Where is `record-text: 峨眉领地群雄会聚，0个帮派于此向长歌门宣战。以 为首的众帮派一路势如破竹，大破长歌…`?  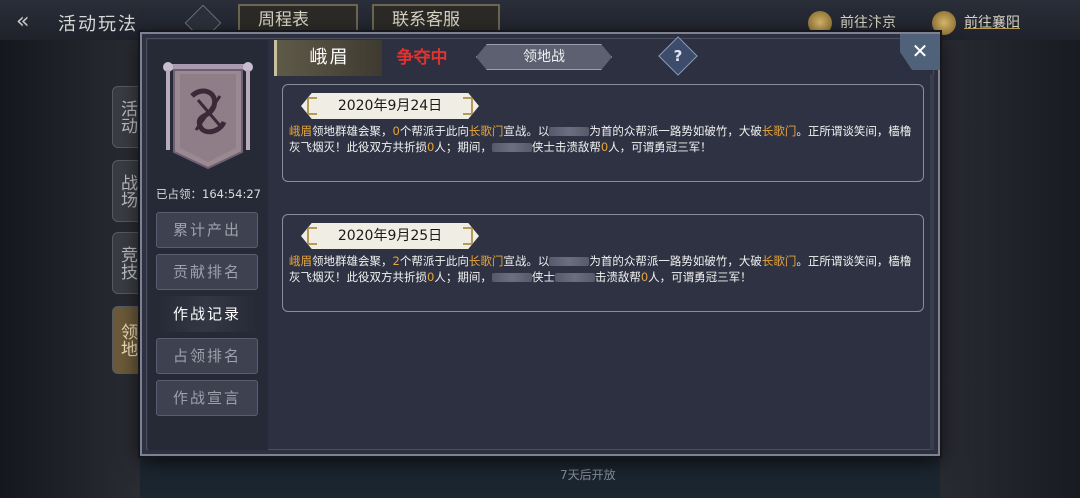
record-text: 峨眉领地群雄会聚，0个帮派于此向长歌门宣战。以 为首的众帮派一路势如破竹，大破长歌… is located at coordinates (605, 139).